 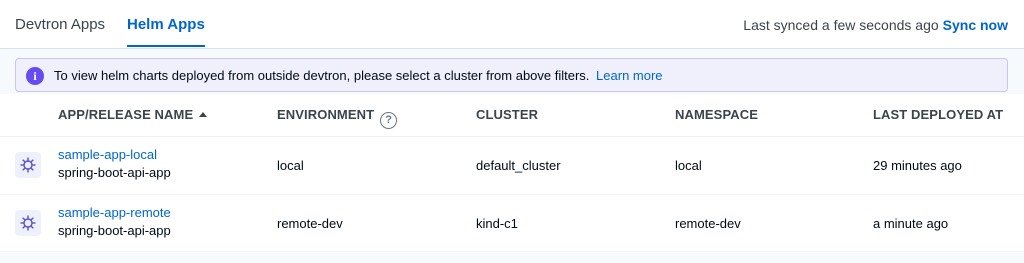 What do you see at coordinates (708, 223) in the screenshot?
I see `cell-namespace: remote-dev` at bounding box center [708, 223].